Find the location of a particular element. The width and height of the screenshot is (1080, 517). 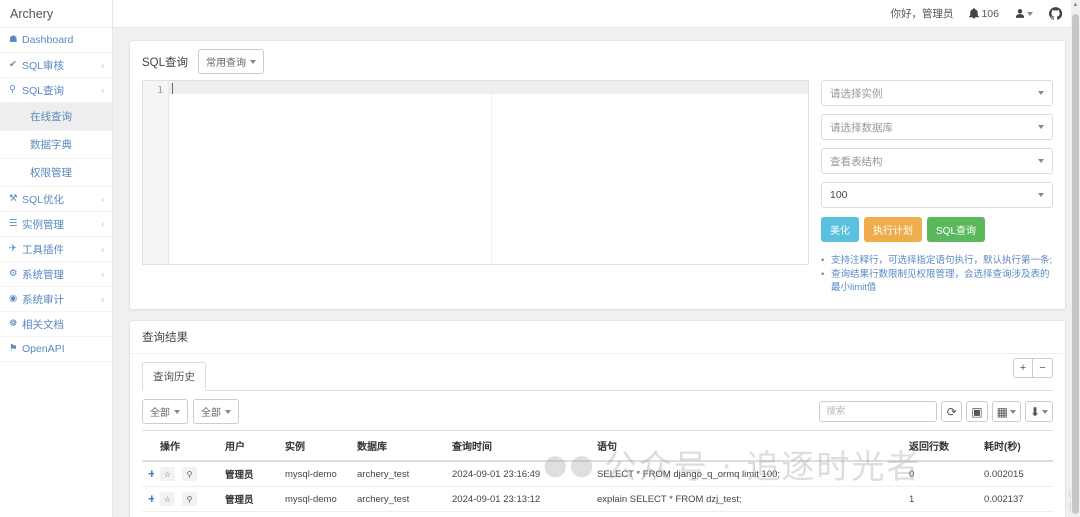

common-query-dropdown: 常用查询 is located at coordinates (231, 61).